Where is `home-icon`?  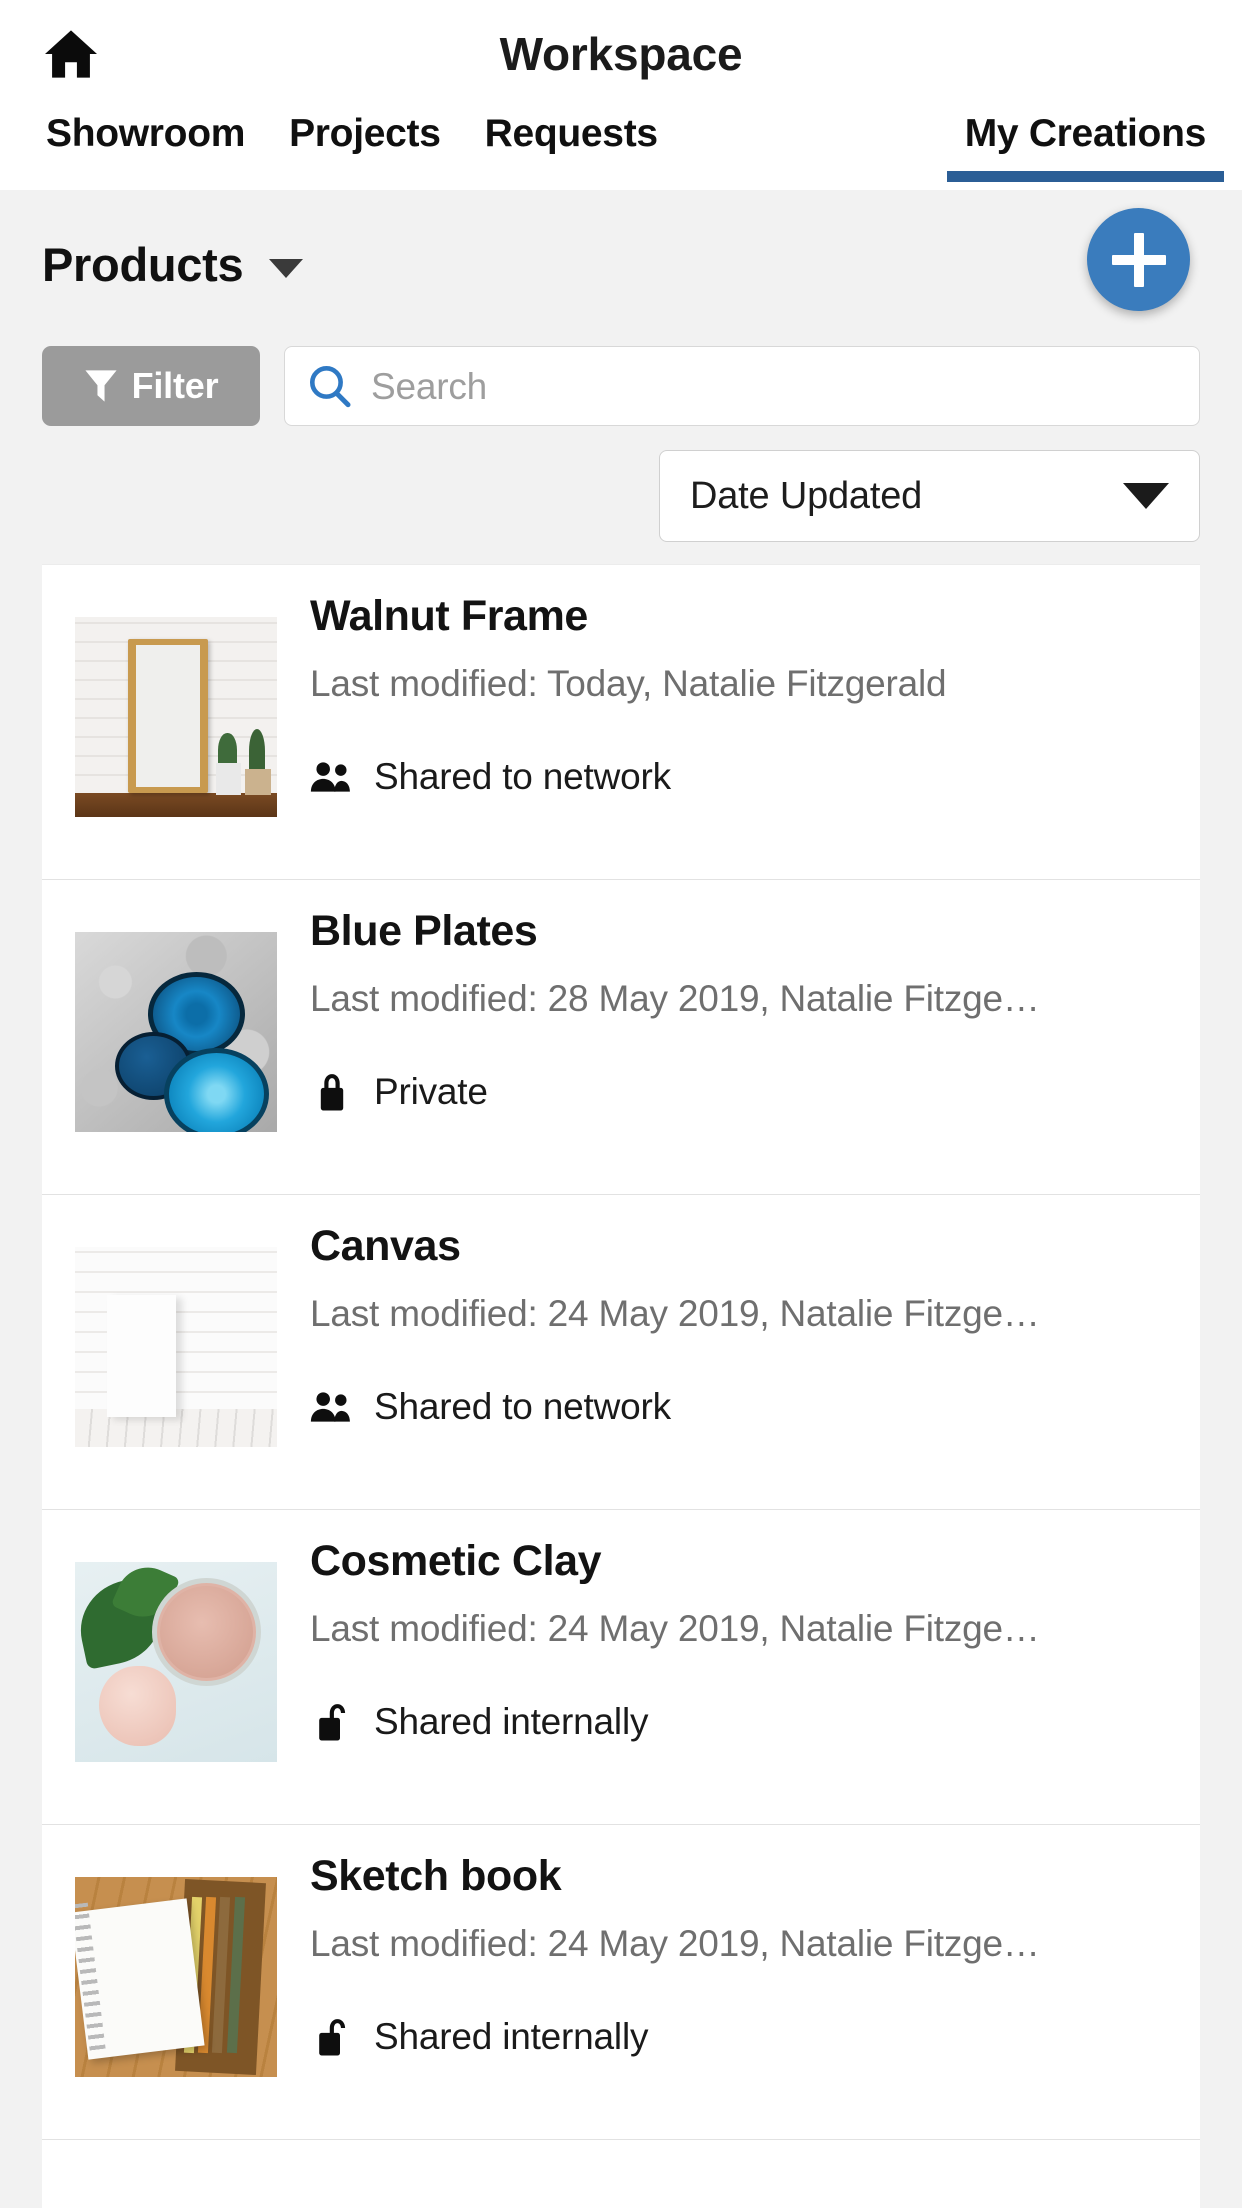
home-icon is located at coordinates (71, 54).